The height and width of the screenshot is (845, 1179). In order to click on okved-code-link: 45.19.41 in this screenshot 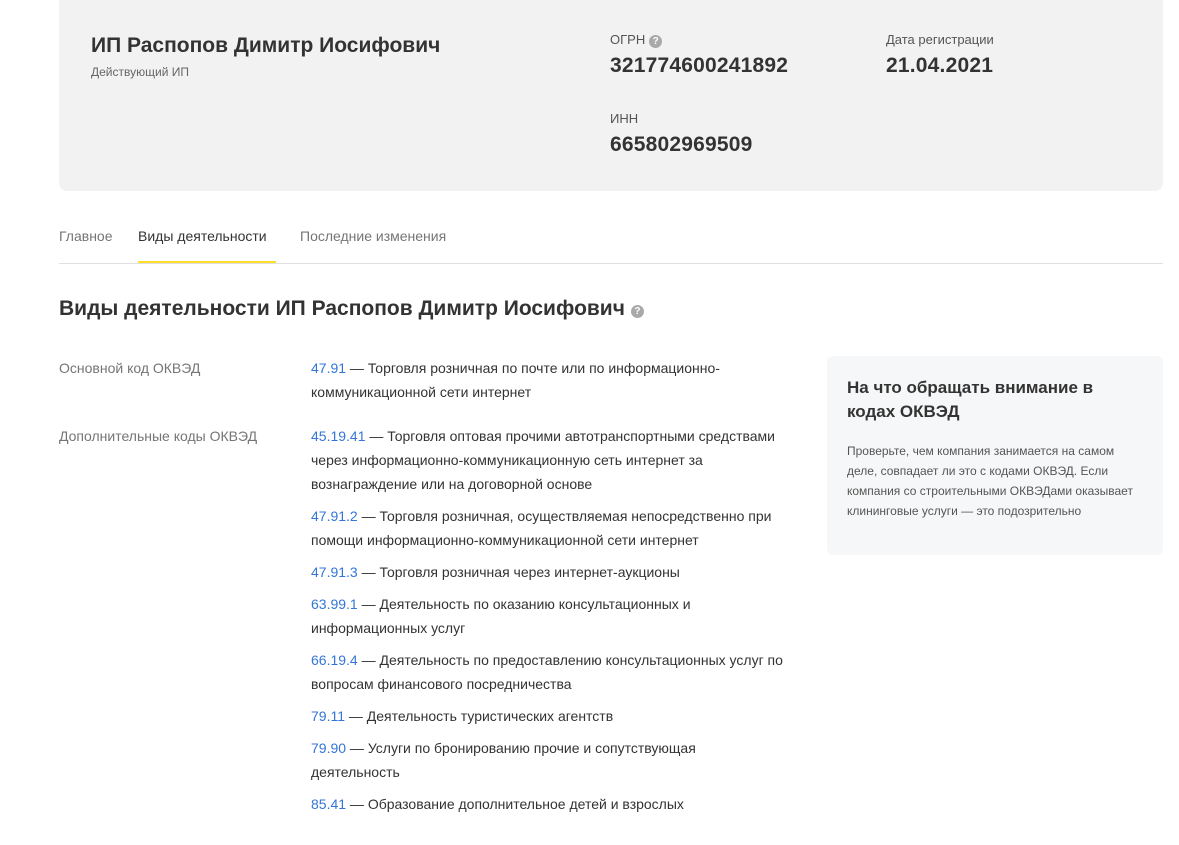, I will do `click(338, 436)`.